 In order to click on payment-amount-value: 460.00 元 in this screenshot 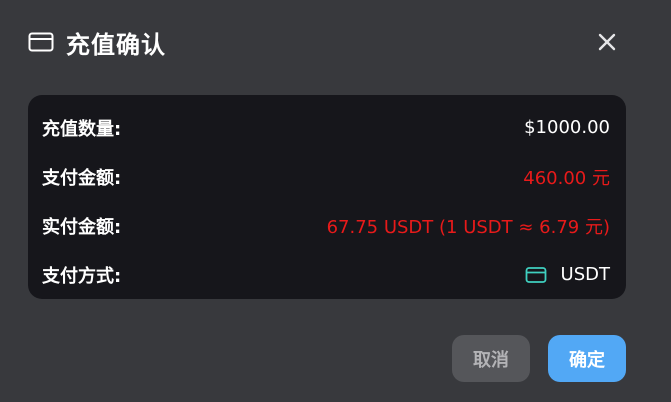, I will do `click(566, 178)`.